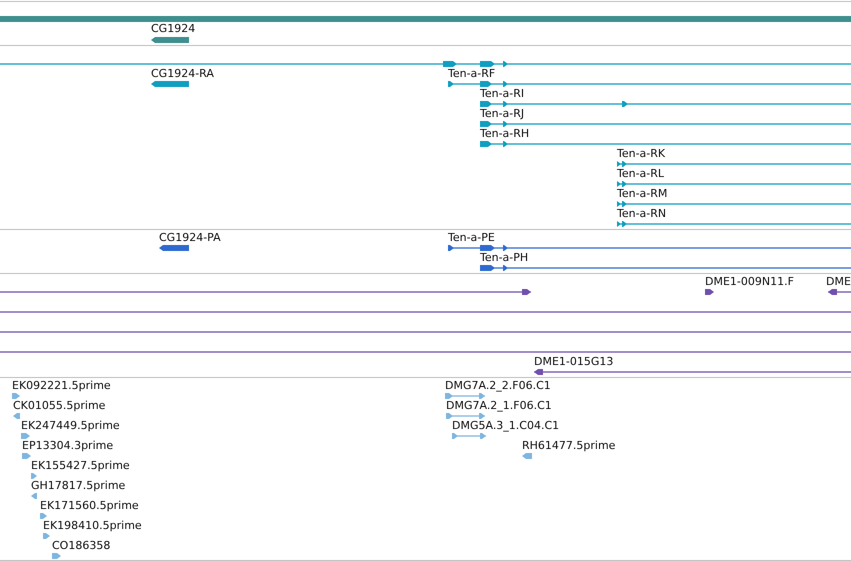 The width and height of the screenshot is (851, 561). I want to click on feature-label: CG1924-PA, so click(190, 238).